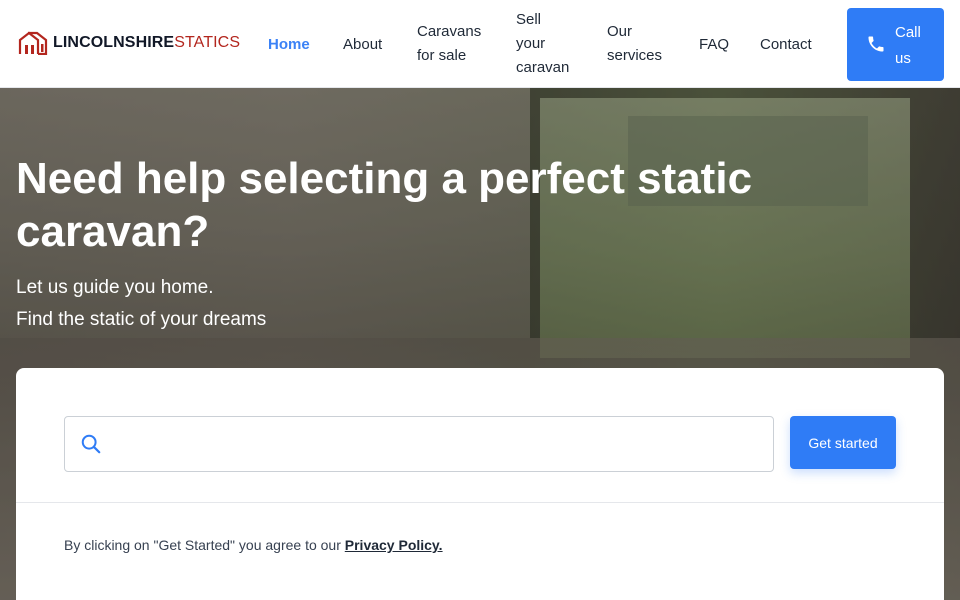 This screenshot has height=600, width=960. Describe the element at coordinates (786, 45) in the screenshot. I see `nav-contact: Contact` at that location.